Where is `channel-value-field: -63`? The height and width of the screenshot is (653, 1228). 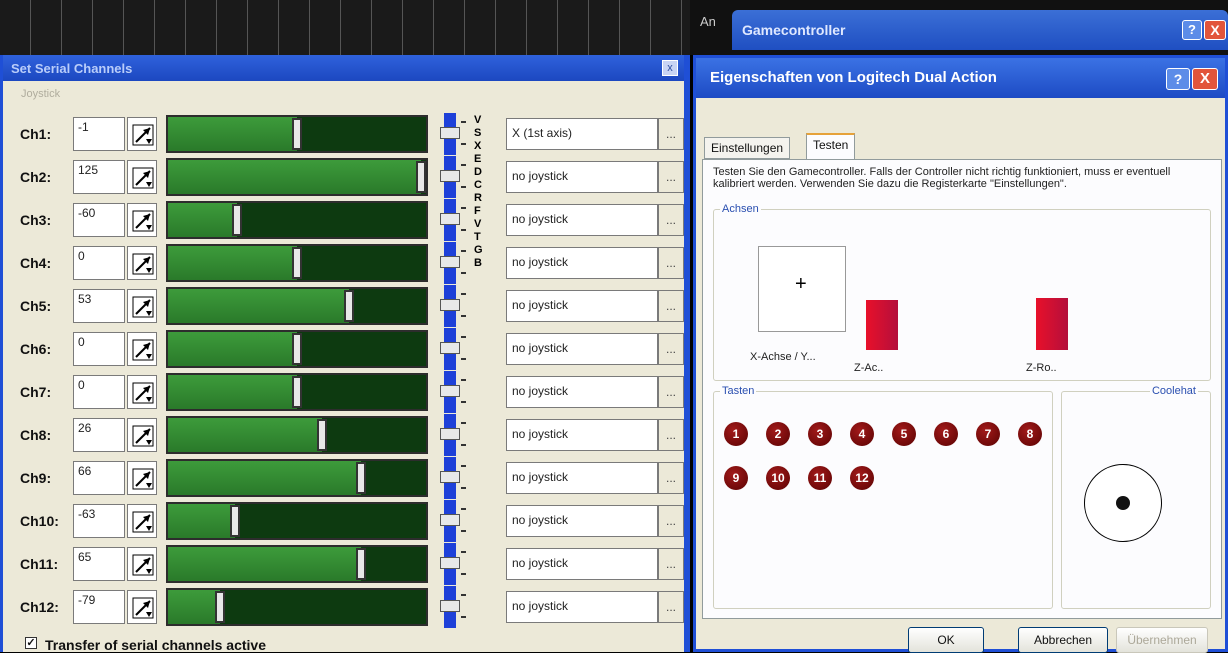
channel-value-field: -63 is located at coordinates (99, 521).